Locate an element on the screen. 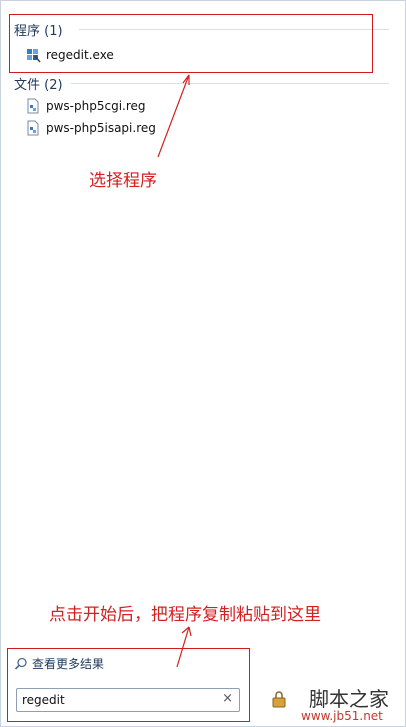 The image size is (406, 727). search-highlight-box is located at coordinates (128, 685).